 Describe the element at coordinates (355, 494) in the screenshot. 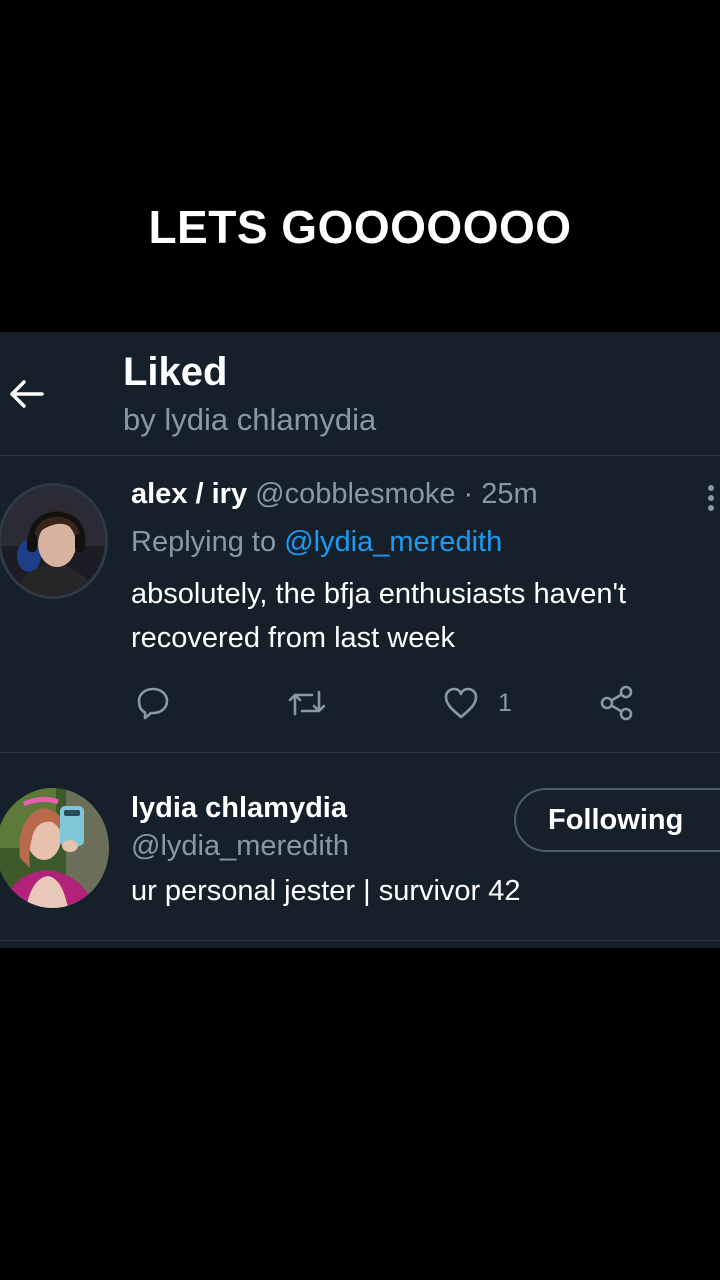

I see `tweet-author-handle: @cobblesmoke` at that location.